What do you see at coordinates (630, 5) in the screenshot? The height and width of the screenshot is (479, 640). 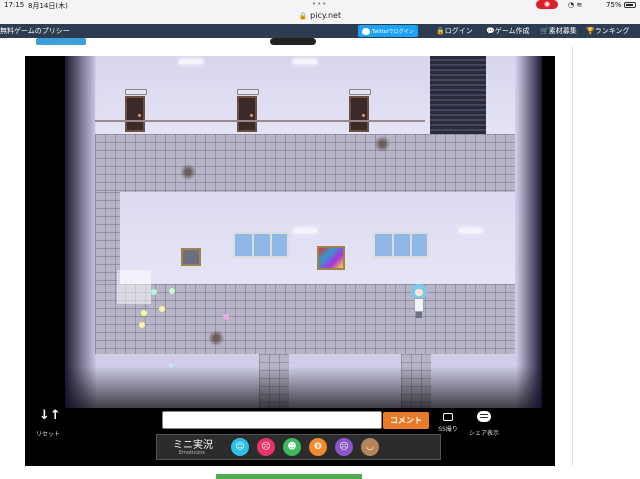 I see `battery-icon` at bounding box center [630, 5].